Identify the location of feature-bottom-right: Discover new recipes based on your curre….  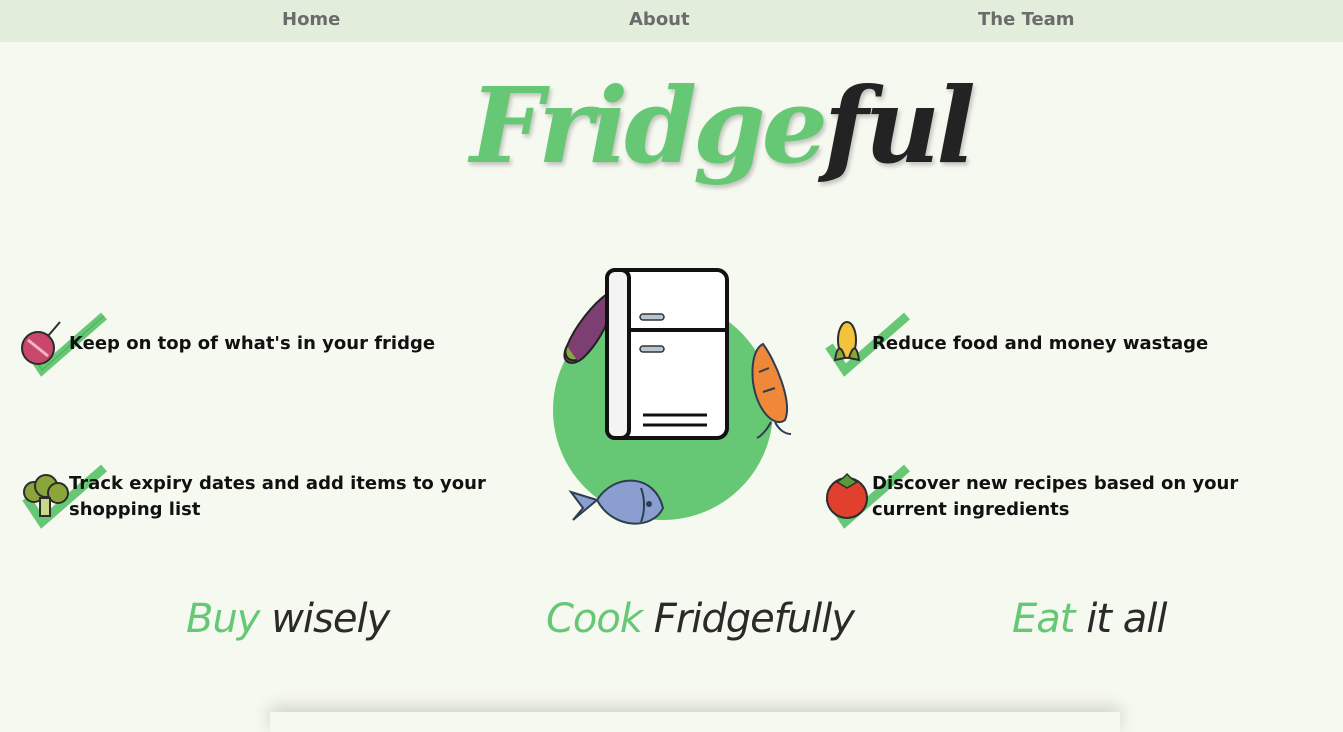
(1055, 496).